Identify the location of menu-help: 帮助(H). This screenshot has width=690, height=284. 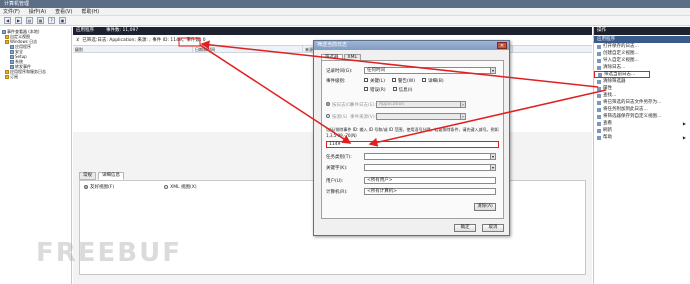
(90, 11).